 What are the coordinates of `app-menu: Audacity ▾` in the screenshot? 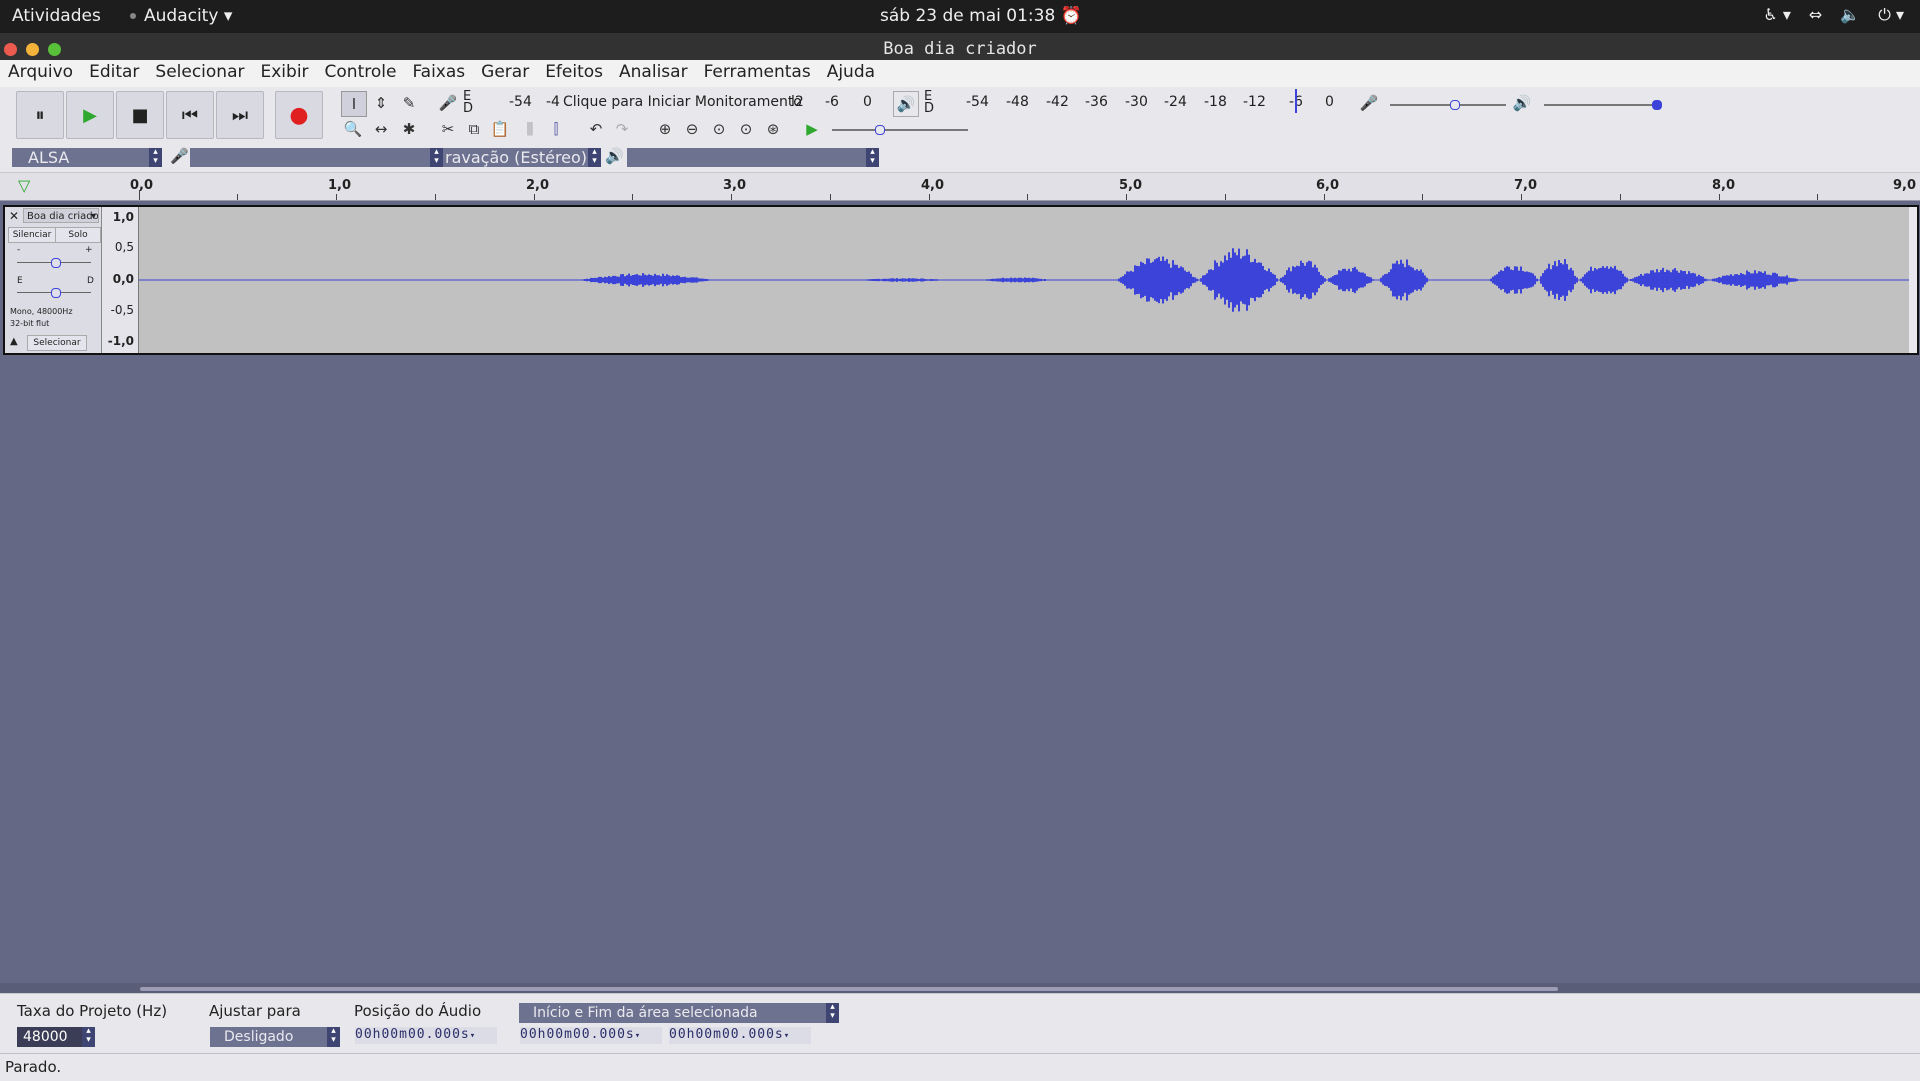 It's located at (181, 16).